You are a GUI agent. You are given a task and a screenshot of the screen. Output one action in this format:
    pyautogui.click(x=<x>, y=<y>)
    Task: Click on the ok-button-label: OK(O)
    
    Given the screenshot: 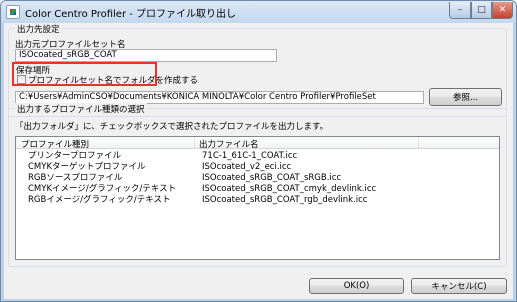 What is the action you would take?
    pyautogui.click(x=356, y=286)
    